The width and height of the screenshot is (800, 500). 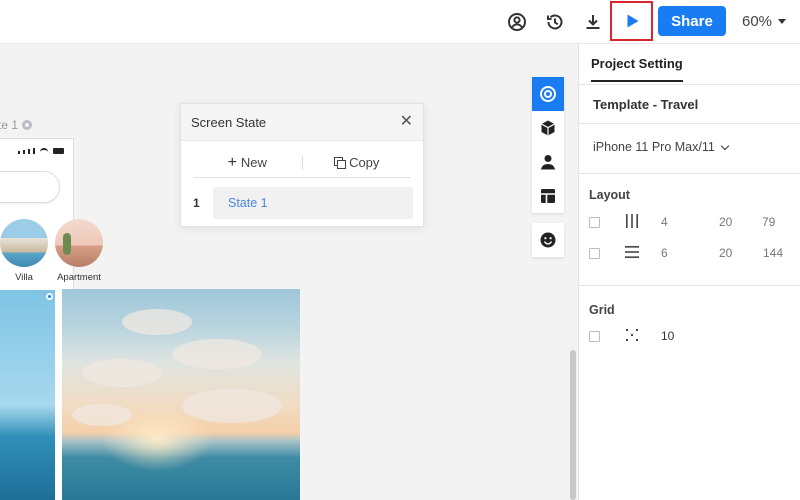 I want to click on cube-icon, so click(x=548, y=128).